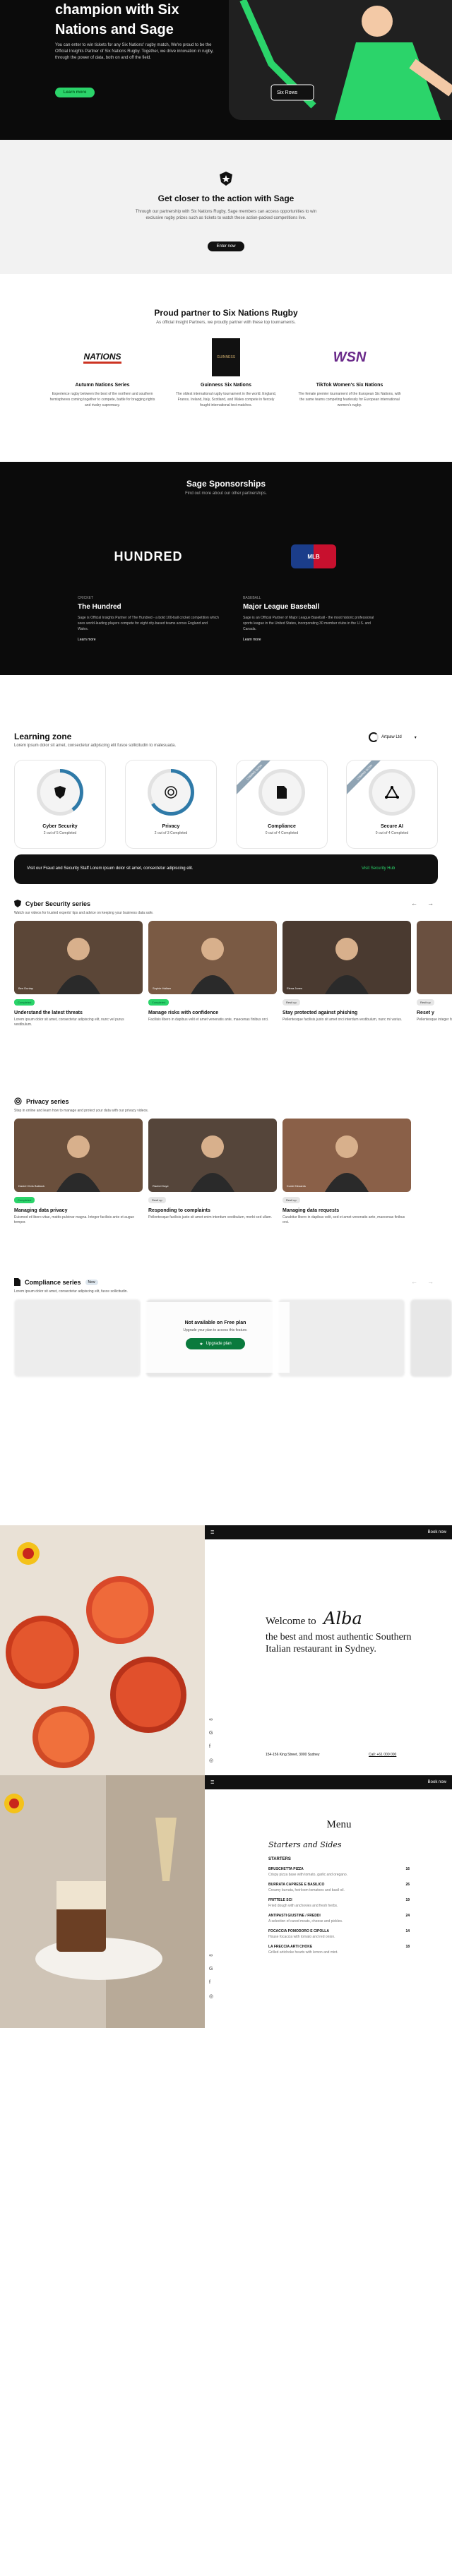 The height and width of the screenshot is (2576, 452). I want to click on menu-item-price: 16, so click(407, 1869).